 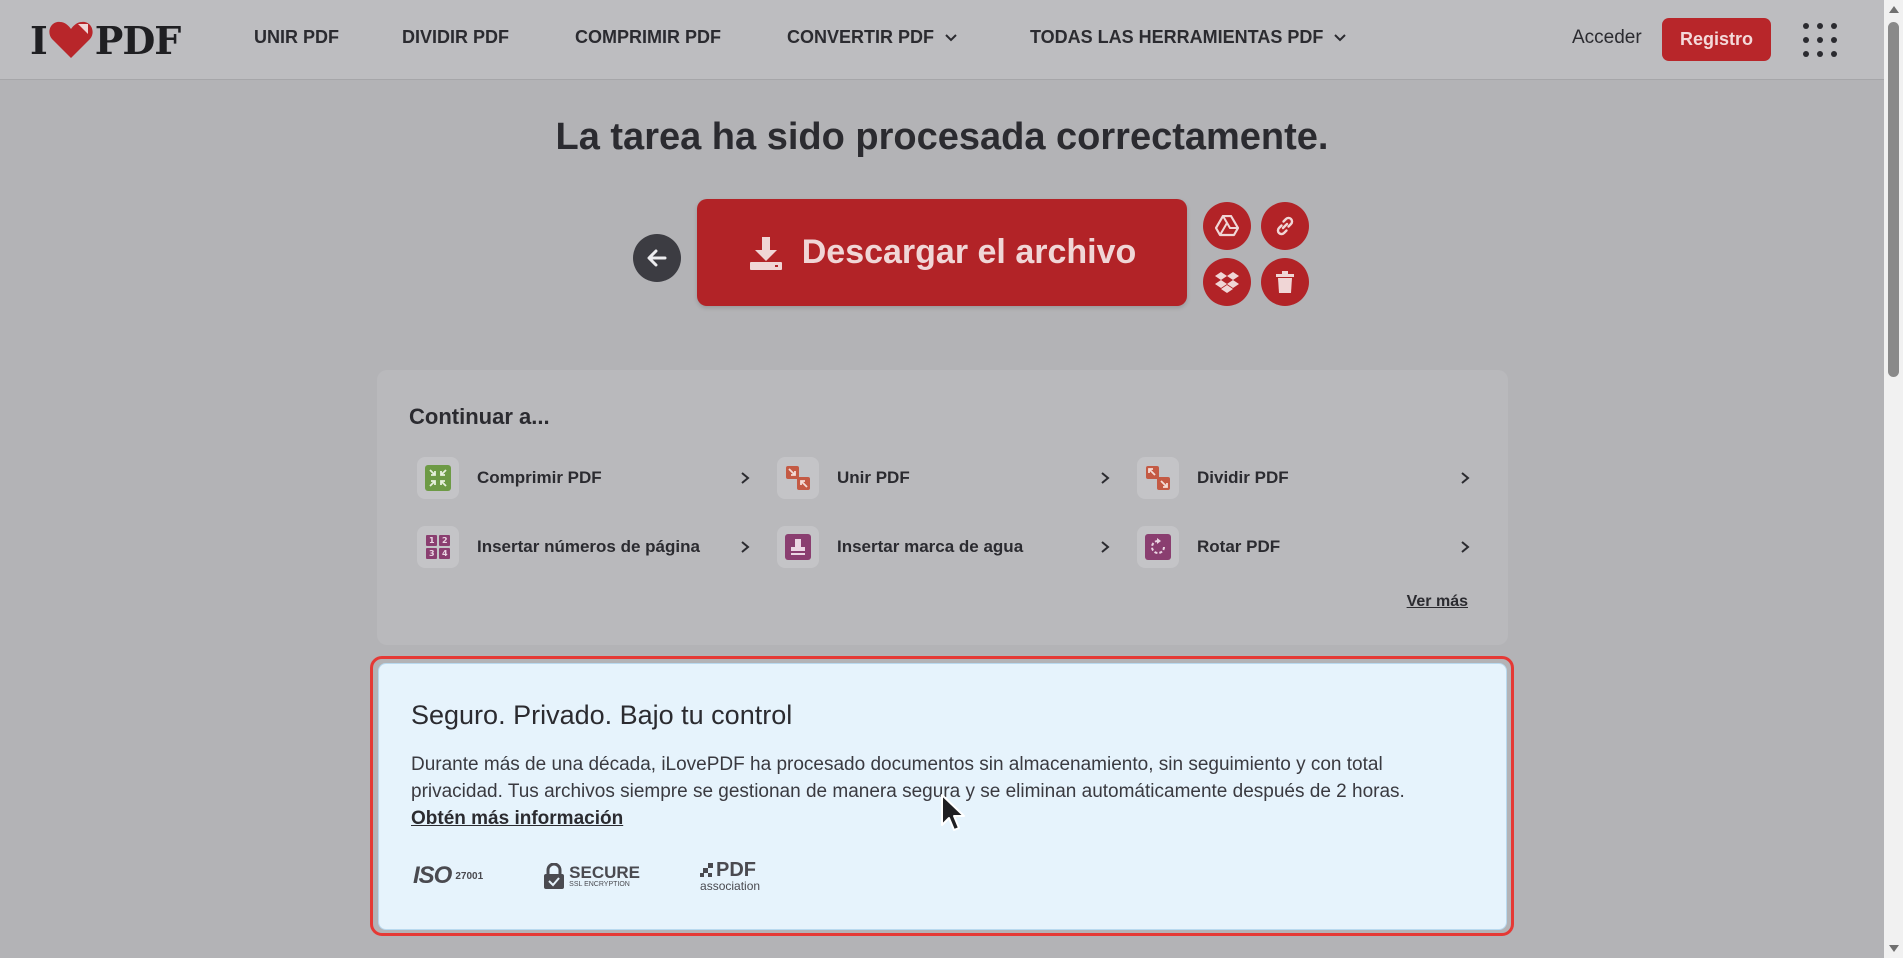 I want to click on save-to-dropbox-button, so click(x=1227, y=282).